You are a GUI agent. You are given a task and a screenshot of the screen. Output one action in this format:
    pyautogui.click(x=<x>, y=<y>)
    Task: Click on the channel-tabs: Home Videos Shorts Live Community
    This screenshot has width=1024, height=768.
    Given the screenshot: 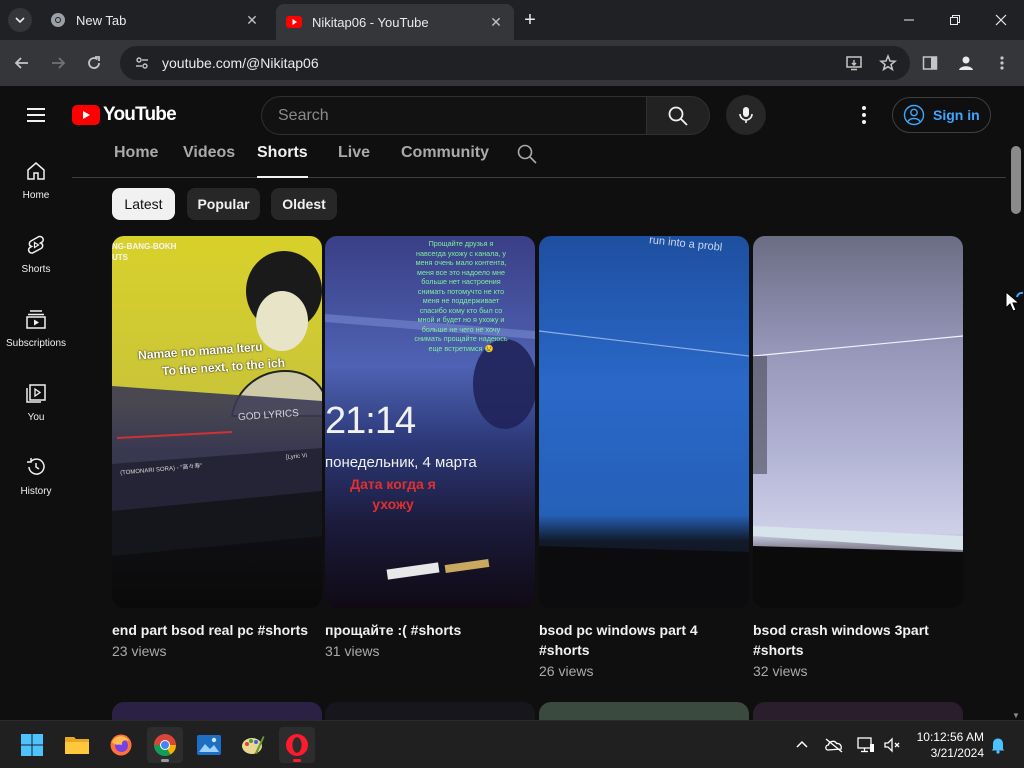 What is the action you would take?
    pyautogui.click(x=539, y=156)
    